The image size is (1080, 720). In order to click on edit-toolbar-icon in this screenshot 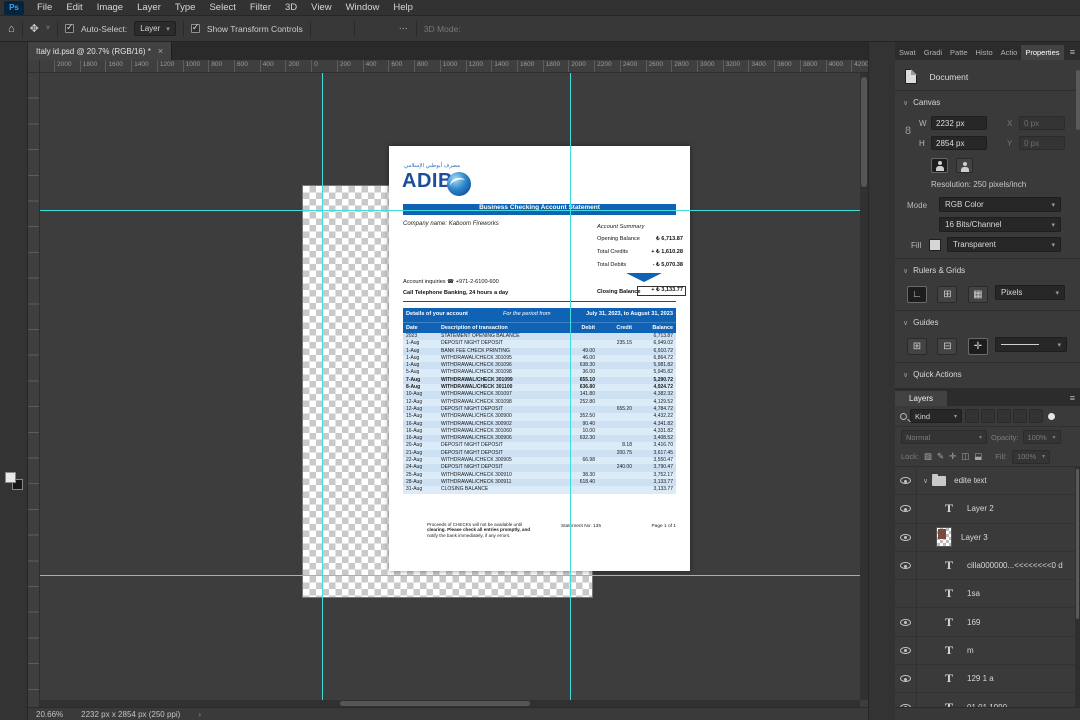, I will do `click(14, 456)`.